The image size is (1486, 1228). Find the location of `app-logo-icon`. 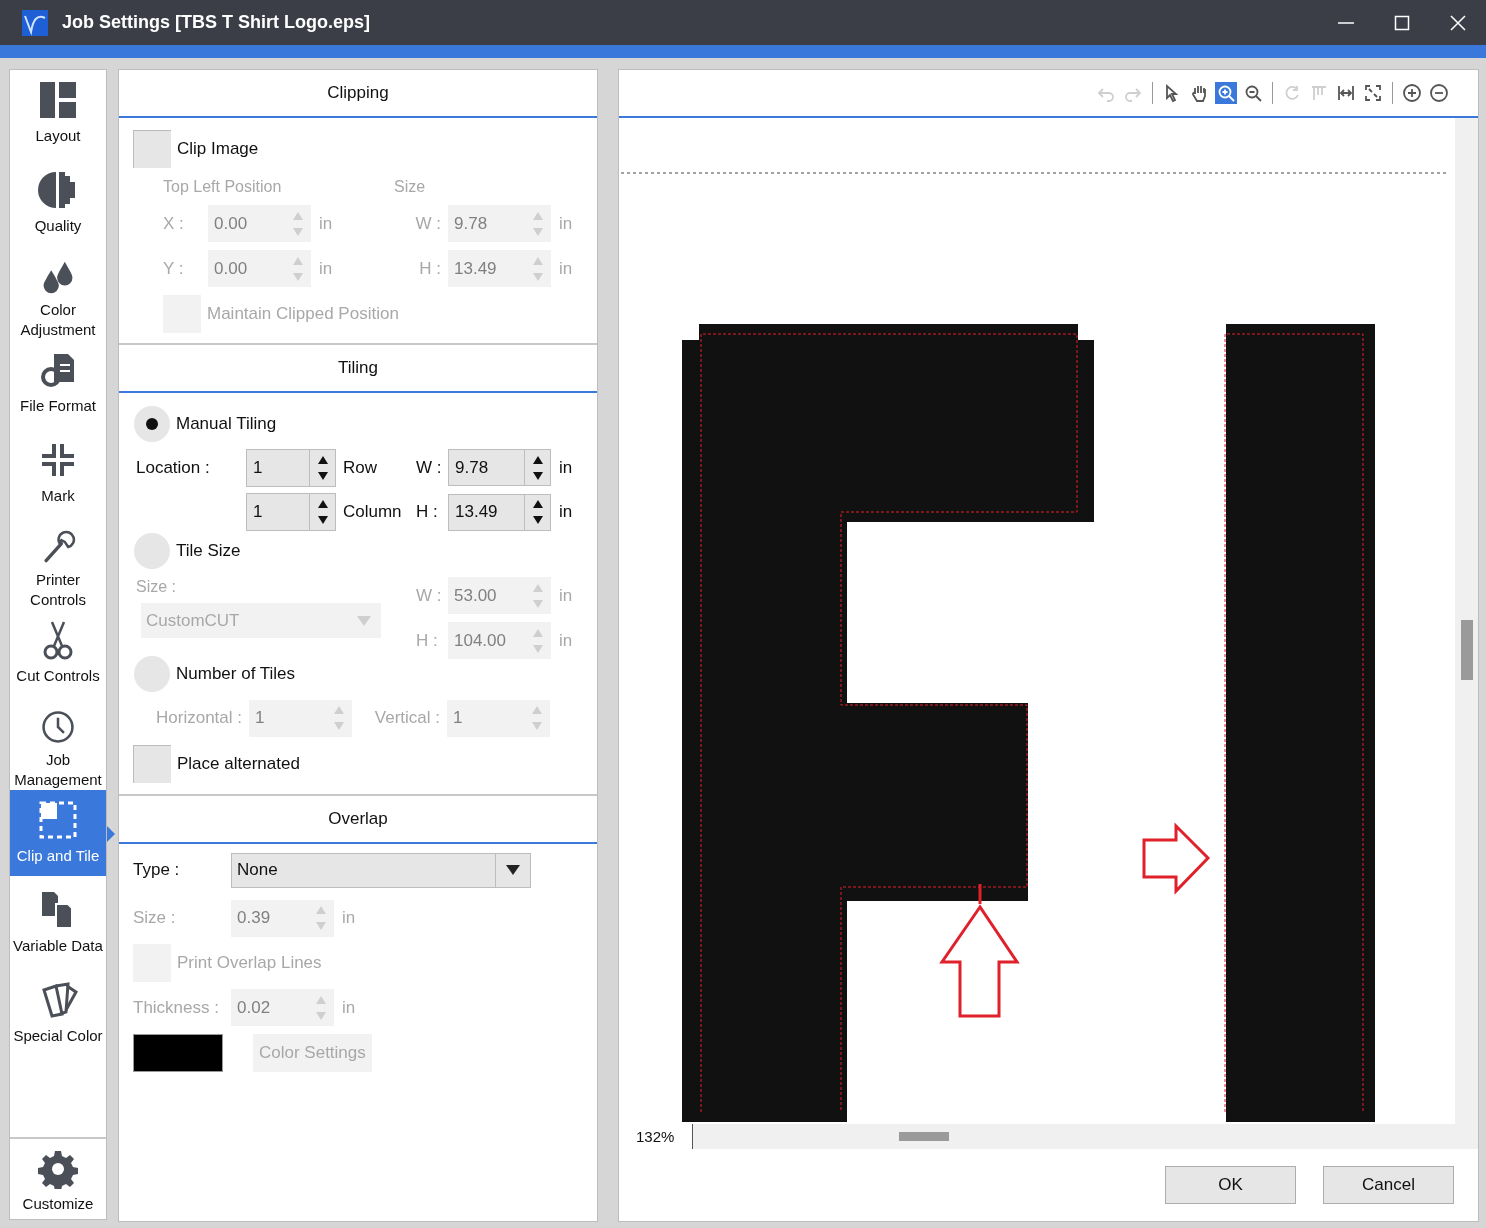

app-logo-icon is located at coordinates (35, 22).